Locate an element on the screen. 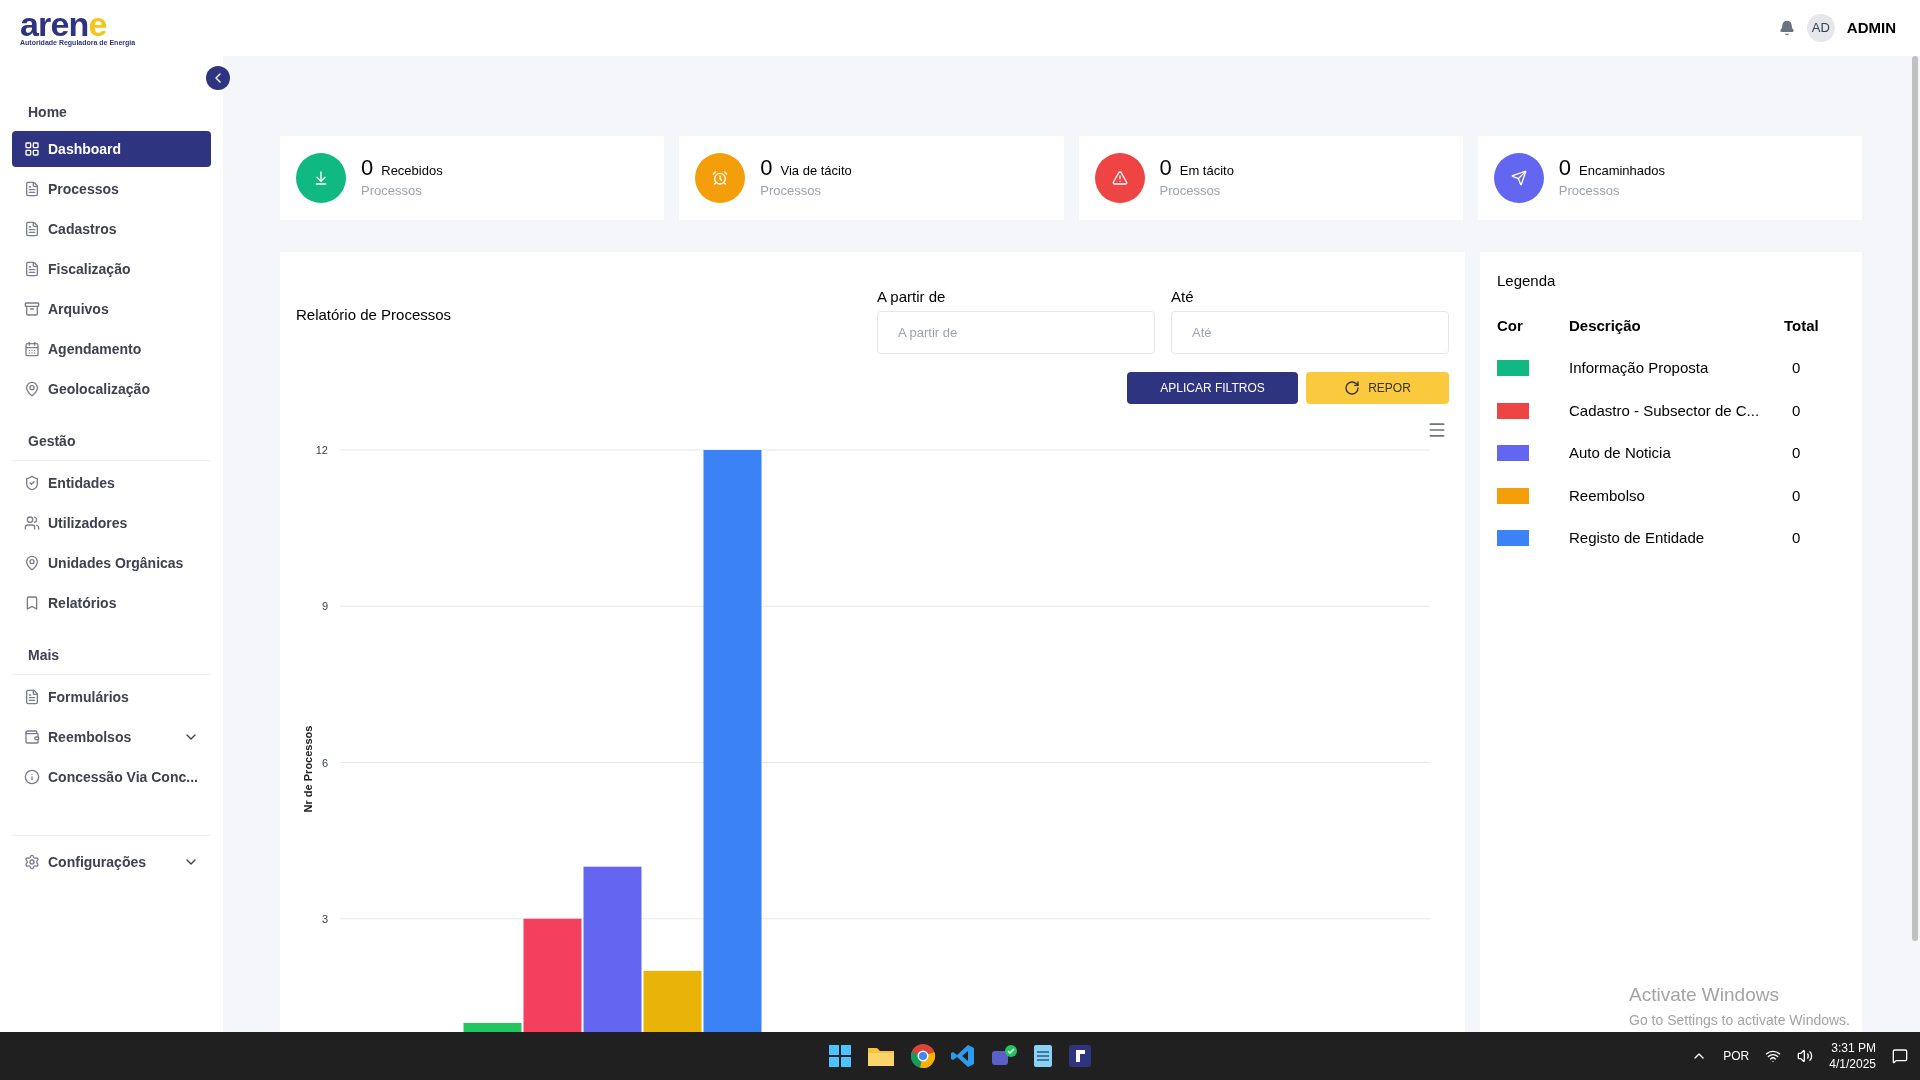 The height and width of the screenshot is (1080, 1920). legend-title: Legenda is located at coordinates (1527, 281).